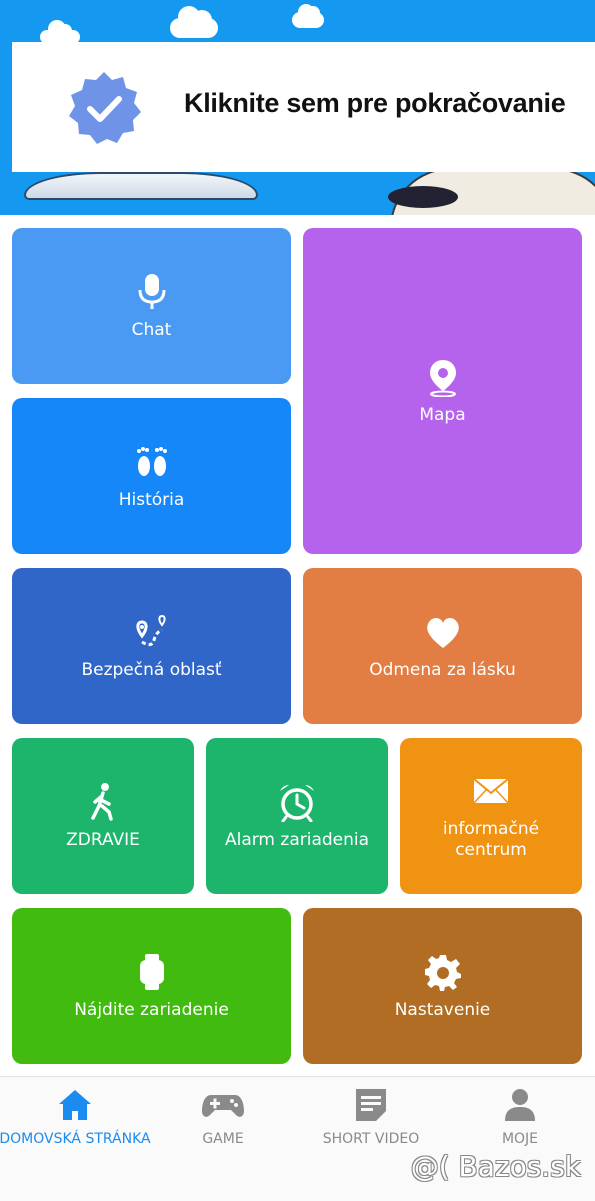 This screenshot has height=1201, width=595. Describe the element at coordinates (371, 1105) in the screenshot. I see `note-icon` at that location.